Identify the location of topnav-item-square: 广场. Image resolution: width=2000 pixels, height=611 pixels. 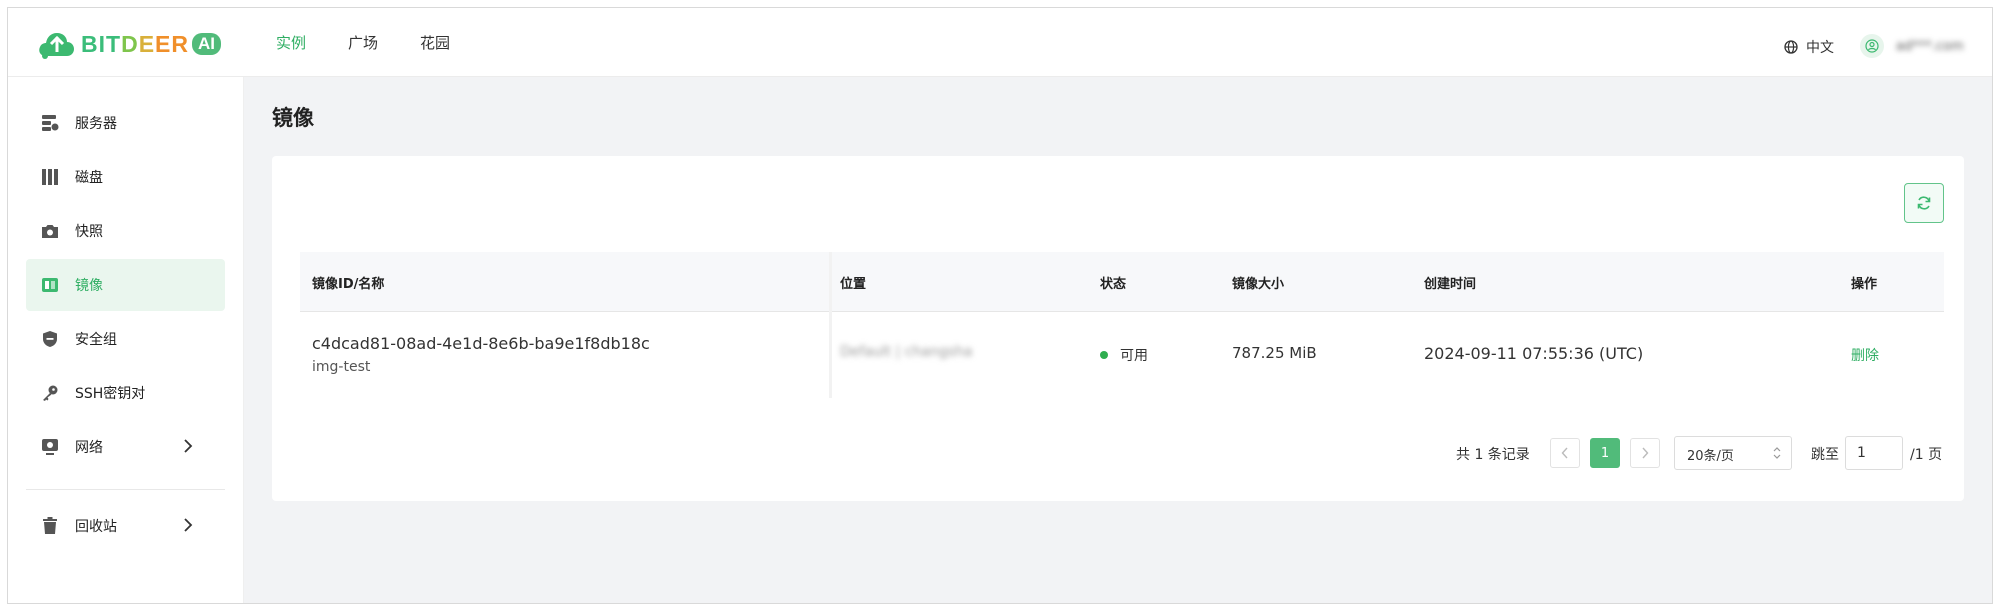
(363, 42).